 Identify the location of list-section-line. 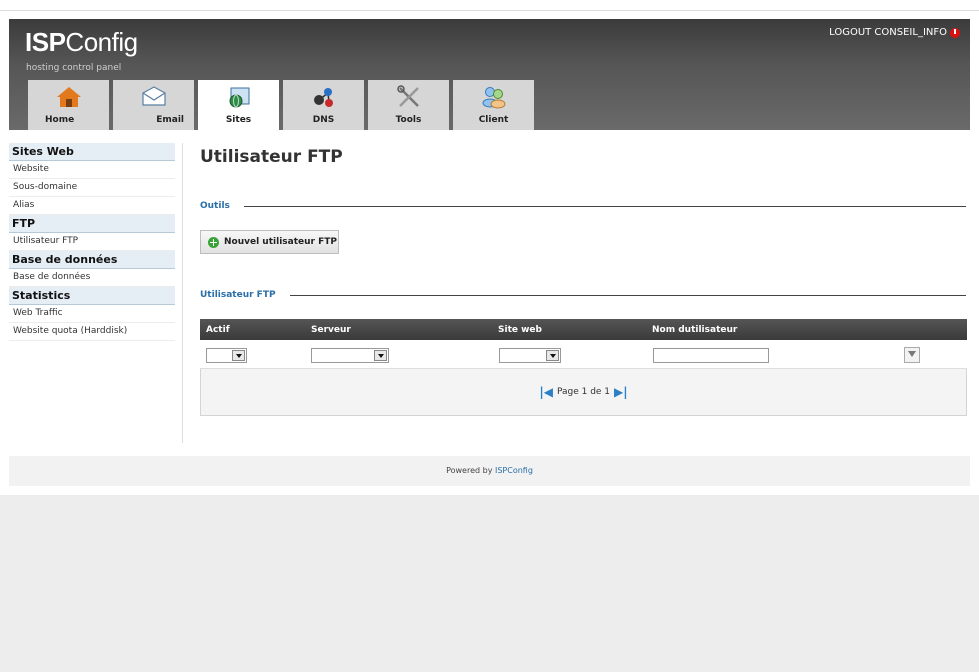
(628, 295).